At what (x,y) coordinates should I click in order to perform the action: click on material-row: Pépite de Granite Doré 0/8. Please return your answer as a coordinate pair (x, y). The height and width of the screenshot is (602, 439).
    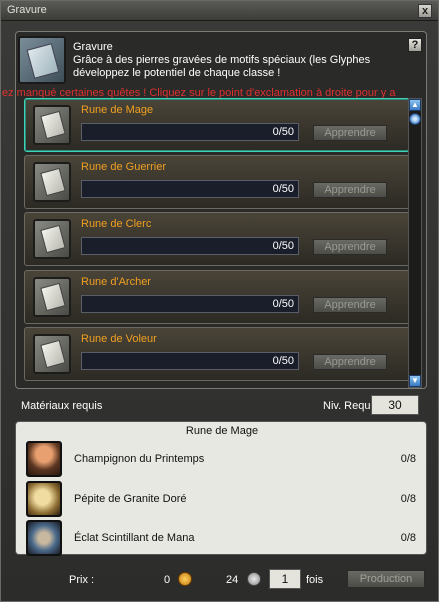
    Looking at the image, I should click on (221, 500).